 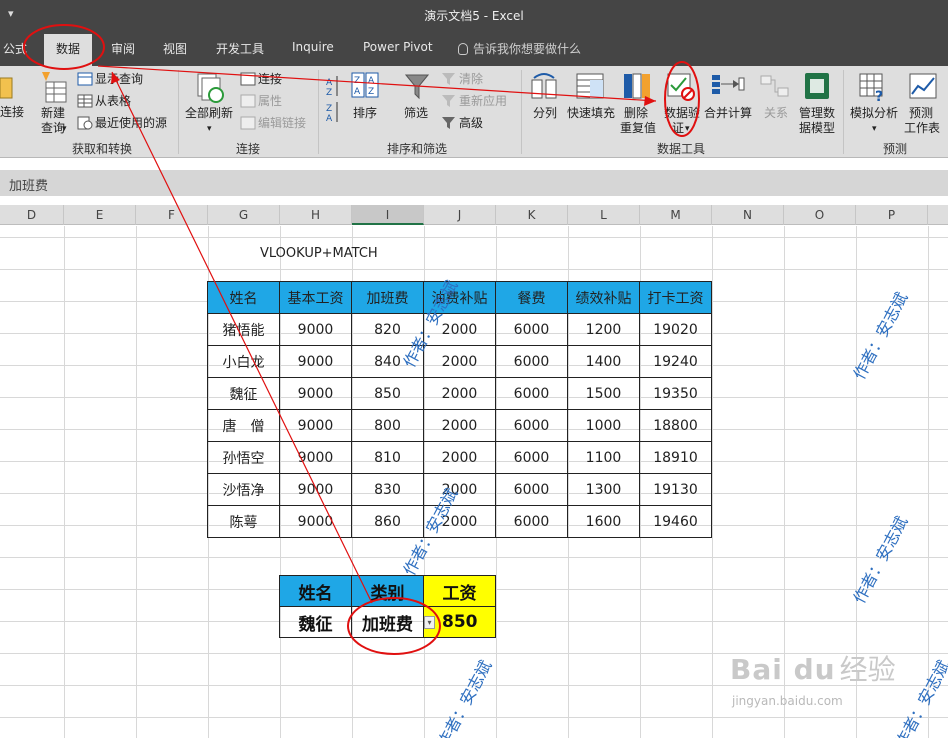 I want to click on value-cell: 19130, so click(x=675, y=489).